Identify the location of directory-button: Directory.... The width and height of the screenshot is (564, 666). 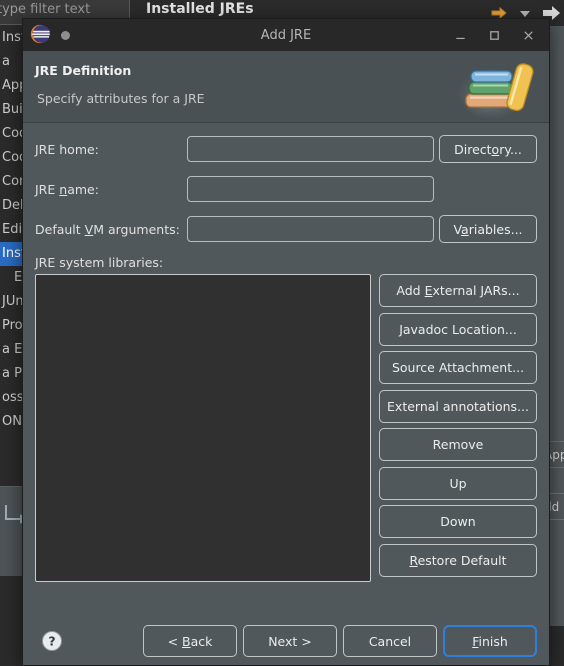
(488, 149).